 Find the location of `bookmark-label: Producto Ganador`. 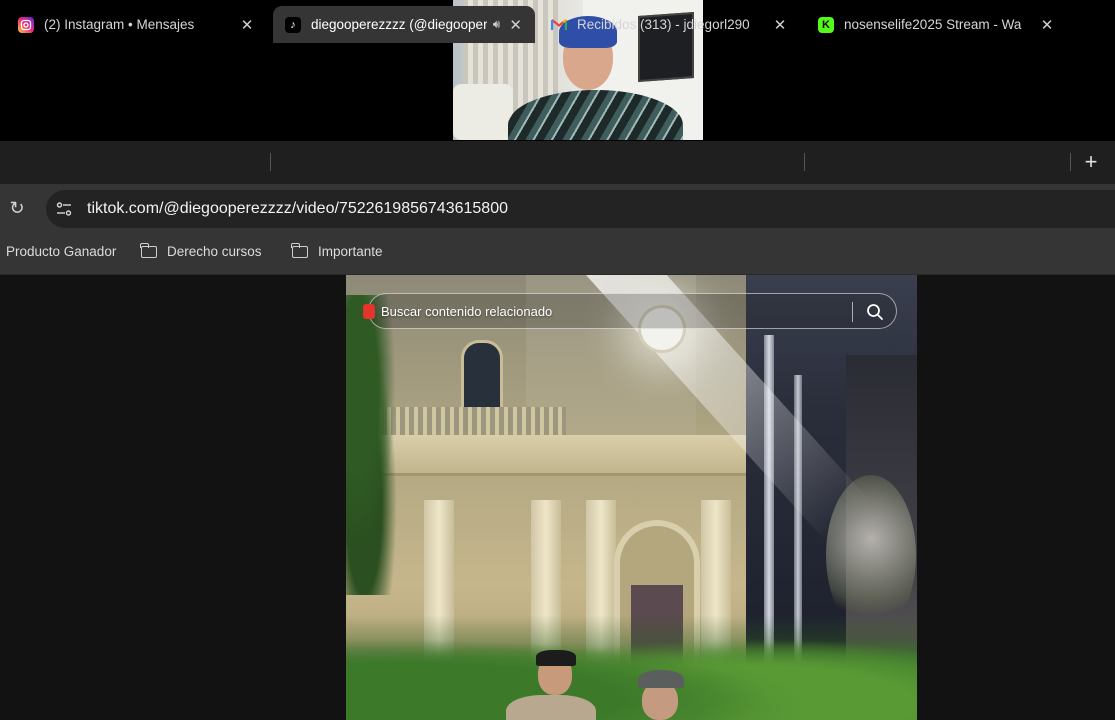

bookmark-label: Producto Ganador is located at coordinates (61, 251).